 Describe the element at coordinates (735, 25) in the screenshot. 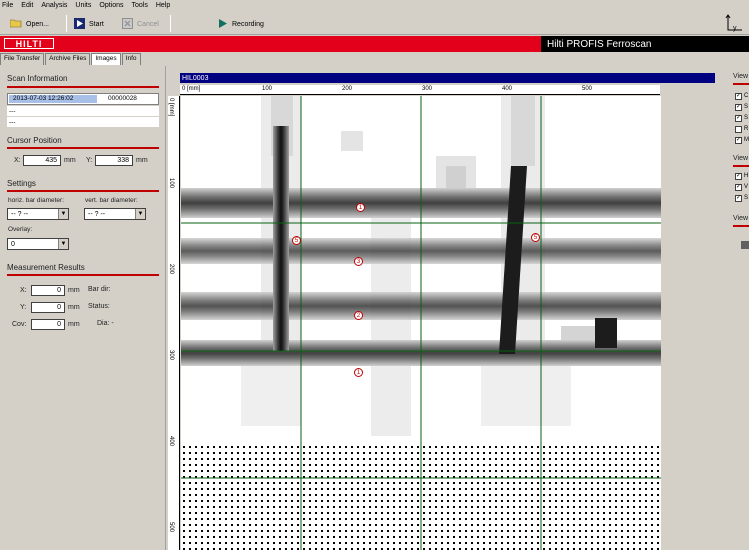

I see `axis-orientation-icon: y` at that location.